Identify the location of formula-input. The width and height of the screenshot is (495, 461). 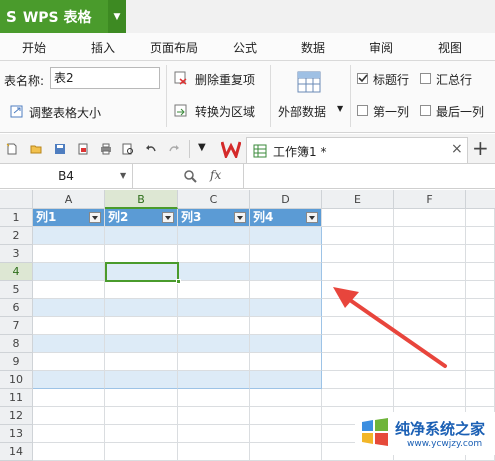
(369, 176).